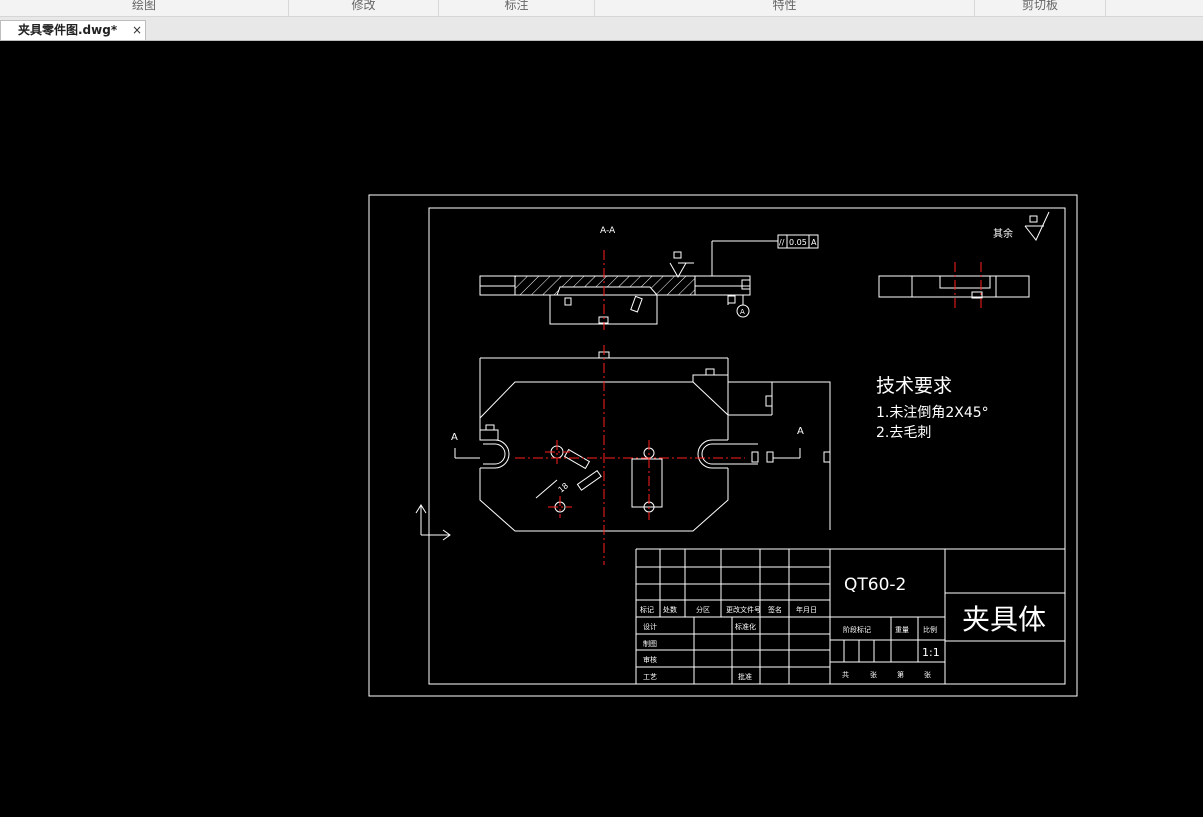  I want to click on tb-label-change-doc: 更改文件号, so click(743, 609).